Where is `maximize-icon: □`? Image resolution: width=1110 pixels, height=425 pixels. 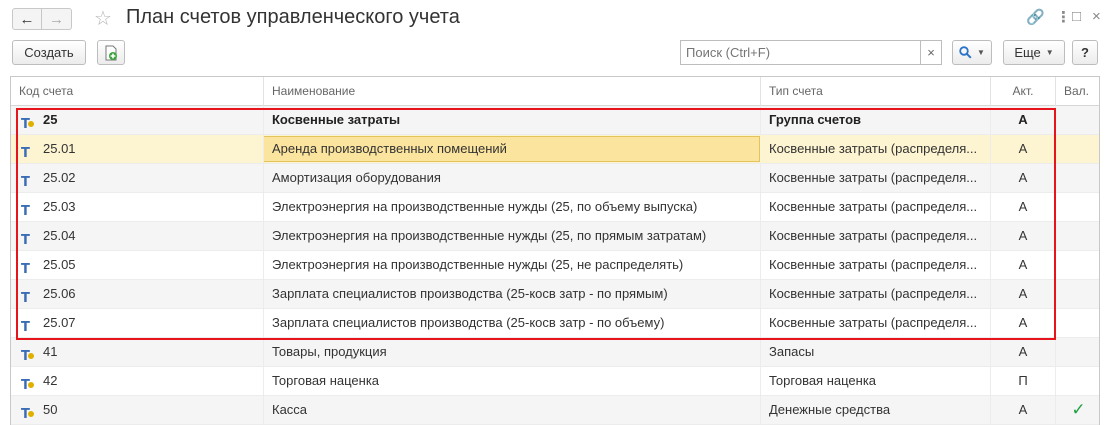
maximize-icon: □ is located at coordinates (1076, 16).